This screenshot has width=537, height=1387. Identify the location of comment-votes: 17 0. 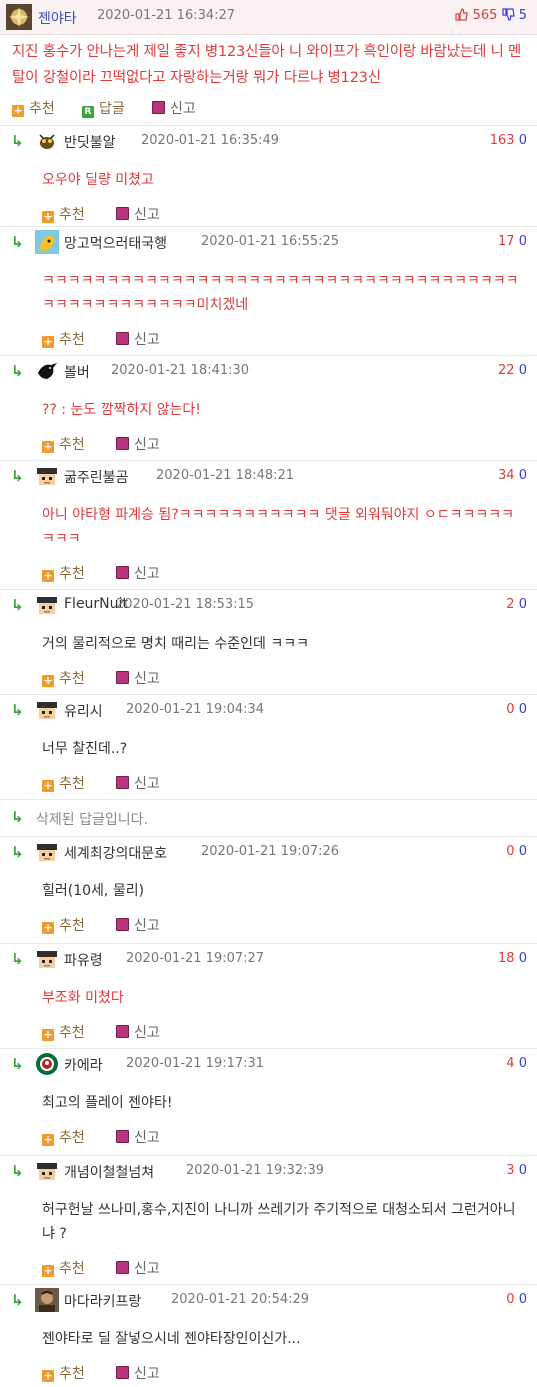
(512, 241).